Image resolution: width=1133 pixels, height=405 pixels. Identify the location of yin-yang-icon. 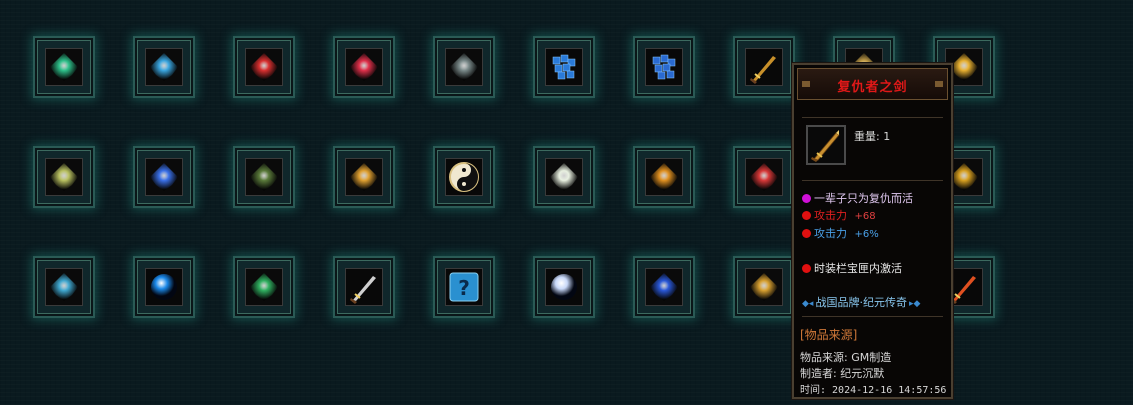
(464, 177).